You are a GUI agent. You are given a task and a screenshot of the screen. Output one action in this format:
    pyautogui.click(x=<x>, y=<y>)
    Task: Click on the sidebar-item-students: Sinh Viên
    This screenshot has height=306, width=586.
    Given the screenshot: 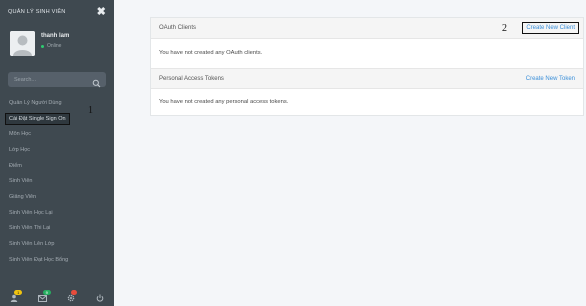 What is the action you would take?
    pyautogui.click(x=57, y=181)
    